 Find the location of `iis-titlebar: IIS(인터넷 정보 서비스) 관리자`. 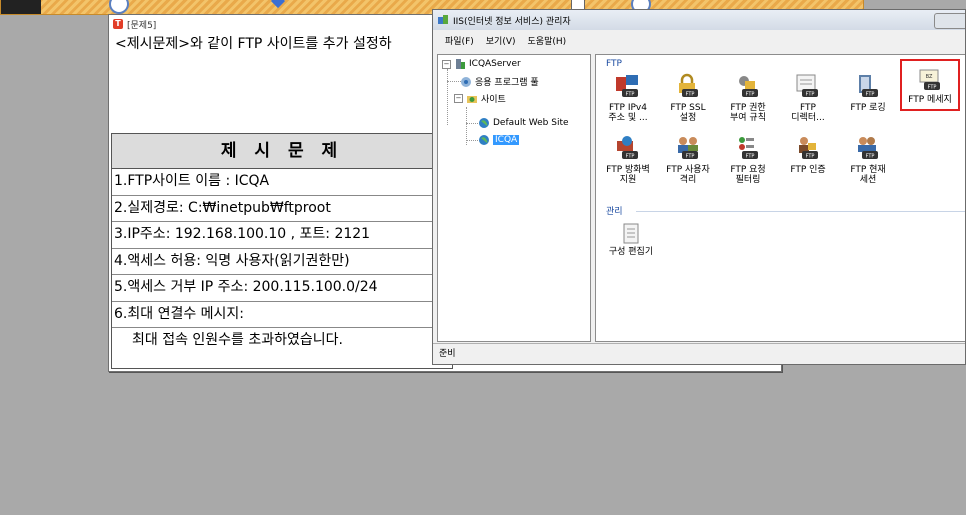

iis-titlebar: IIS(인터넷 정보 서비스) 관리자 is located at coordinates (699, 20).